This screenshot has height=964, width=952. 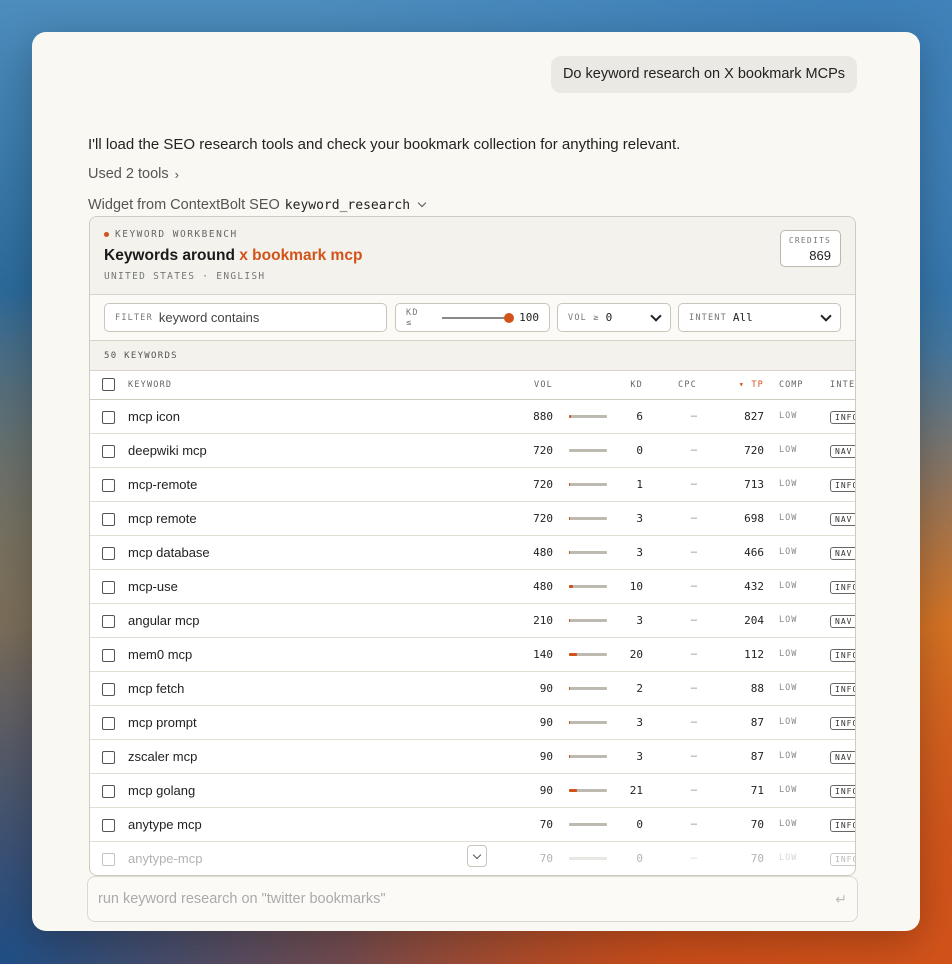 I want to click on widget-source-label: Widget from ContextBolt SEO, so click(x=184, y=205).